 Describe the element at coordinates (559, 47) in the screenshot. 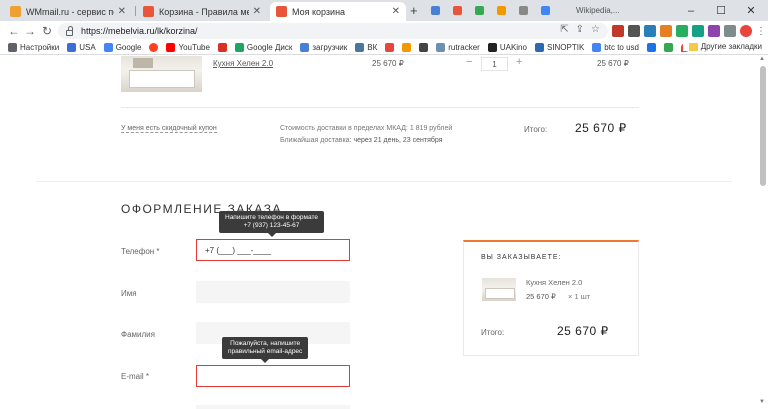

I see `bookmark-item: SINOPTIK` at that location.